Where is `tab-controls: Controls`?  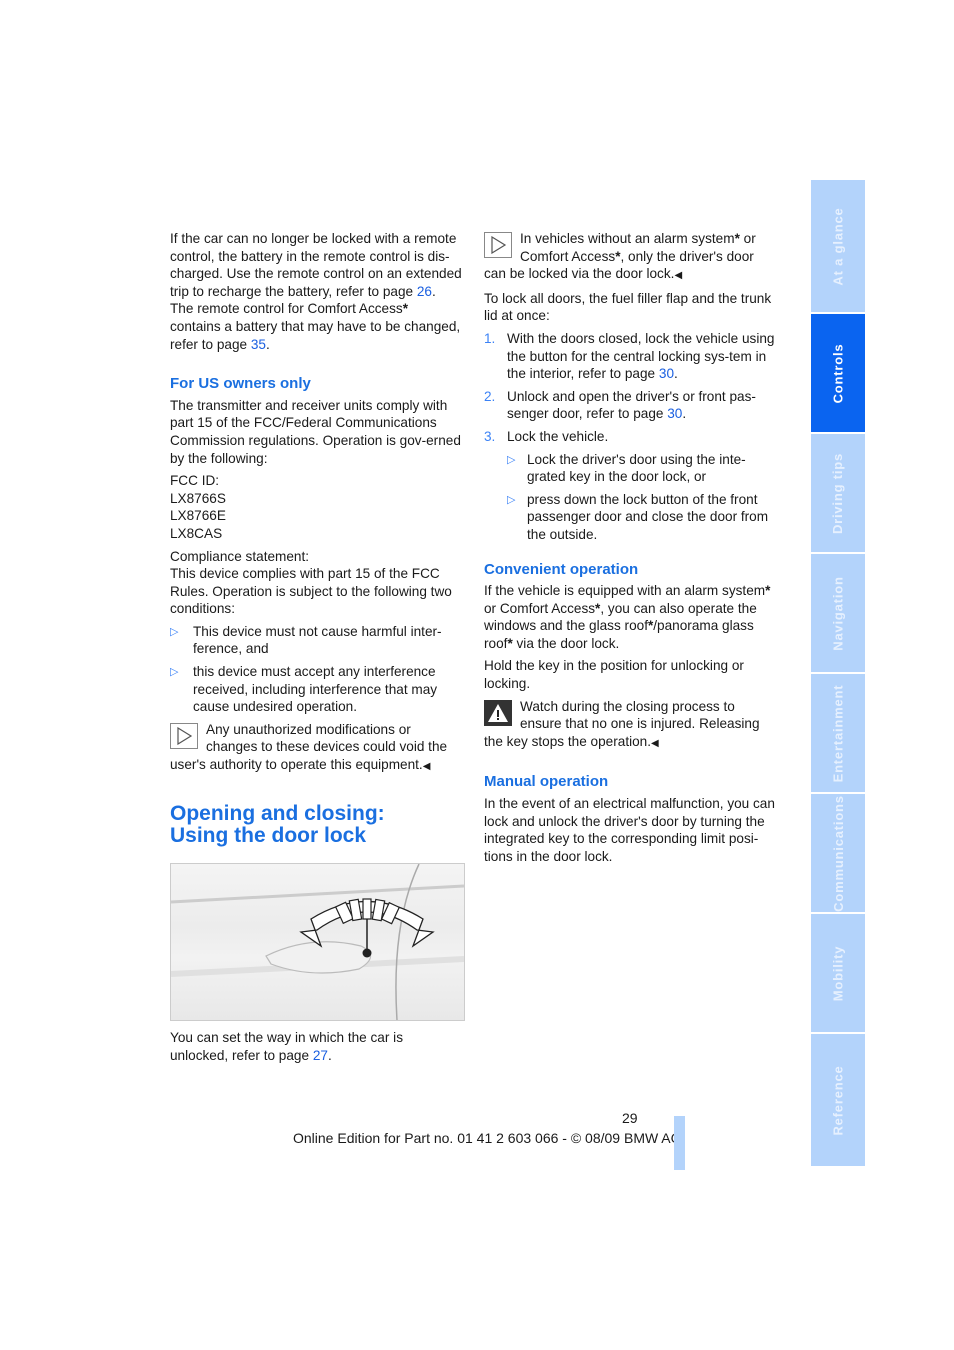
tab-controls: Controls is located at coordinates (838, 373).